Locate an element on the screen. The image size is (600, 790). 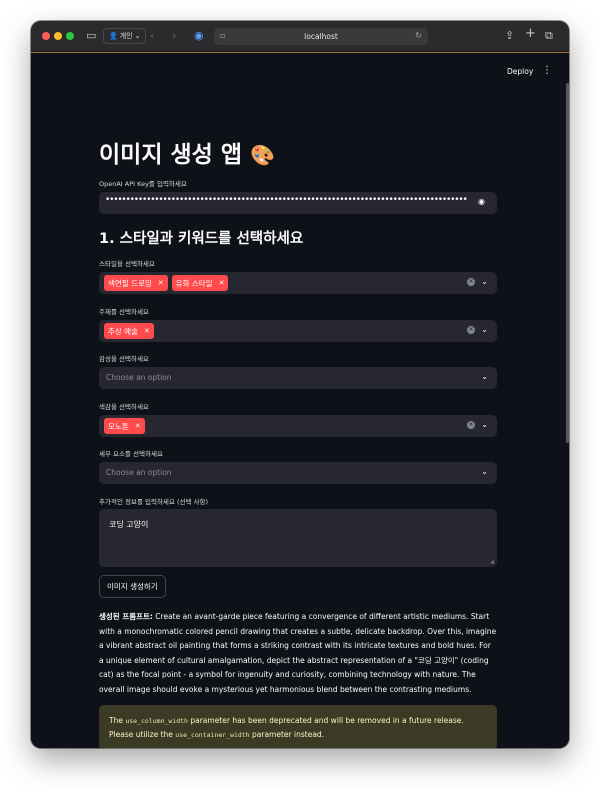
generate-image-button: 이미지 생성하기 is located at coordinates (132, 586).